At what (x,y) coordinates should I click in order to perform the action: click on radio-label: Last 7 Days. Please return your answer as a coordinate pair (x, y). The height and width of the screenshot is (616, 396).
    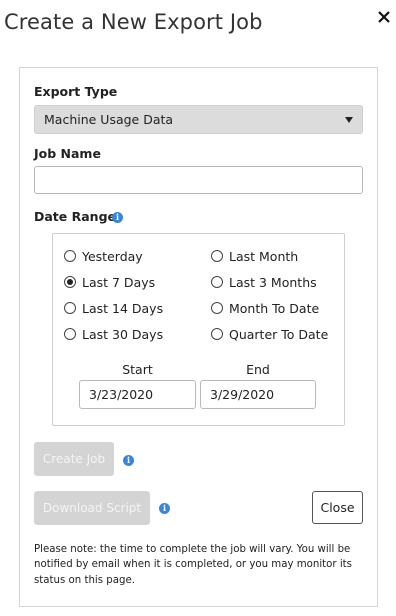
    Looking at the image, I should click on (119, 282).